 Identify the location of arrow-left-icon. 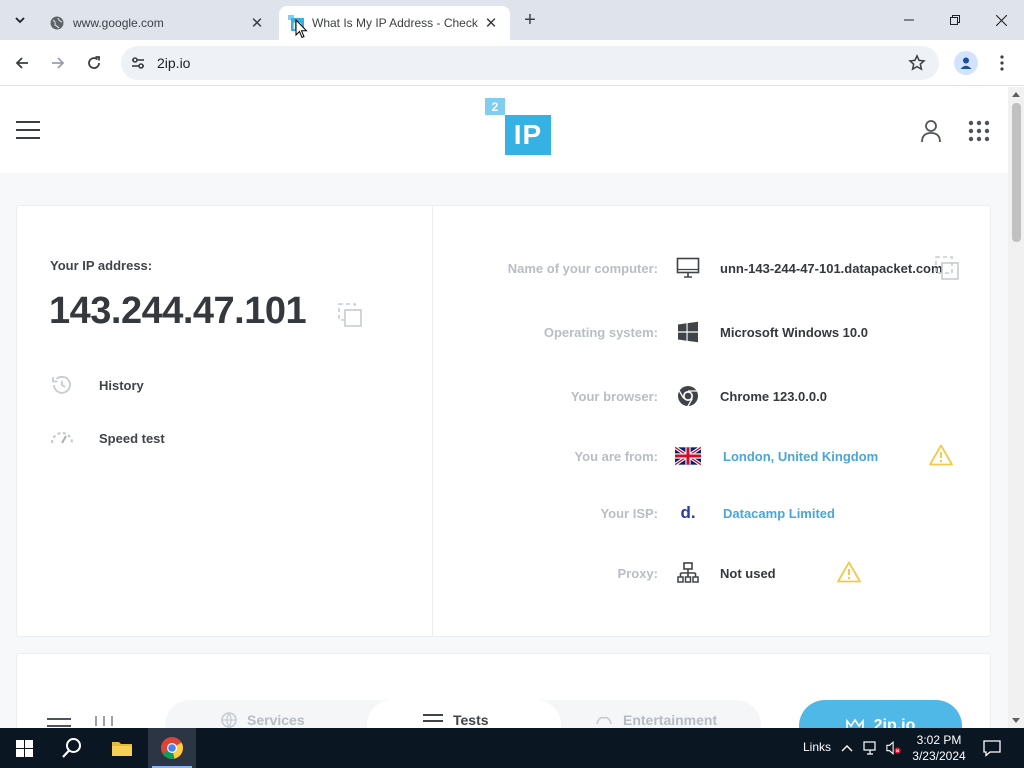
(21, 63).